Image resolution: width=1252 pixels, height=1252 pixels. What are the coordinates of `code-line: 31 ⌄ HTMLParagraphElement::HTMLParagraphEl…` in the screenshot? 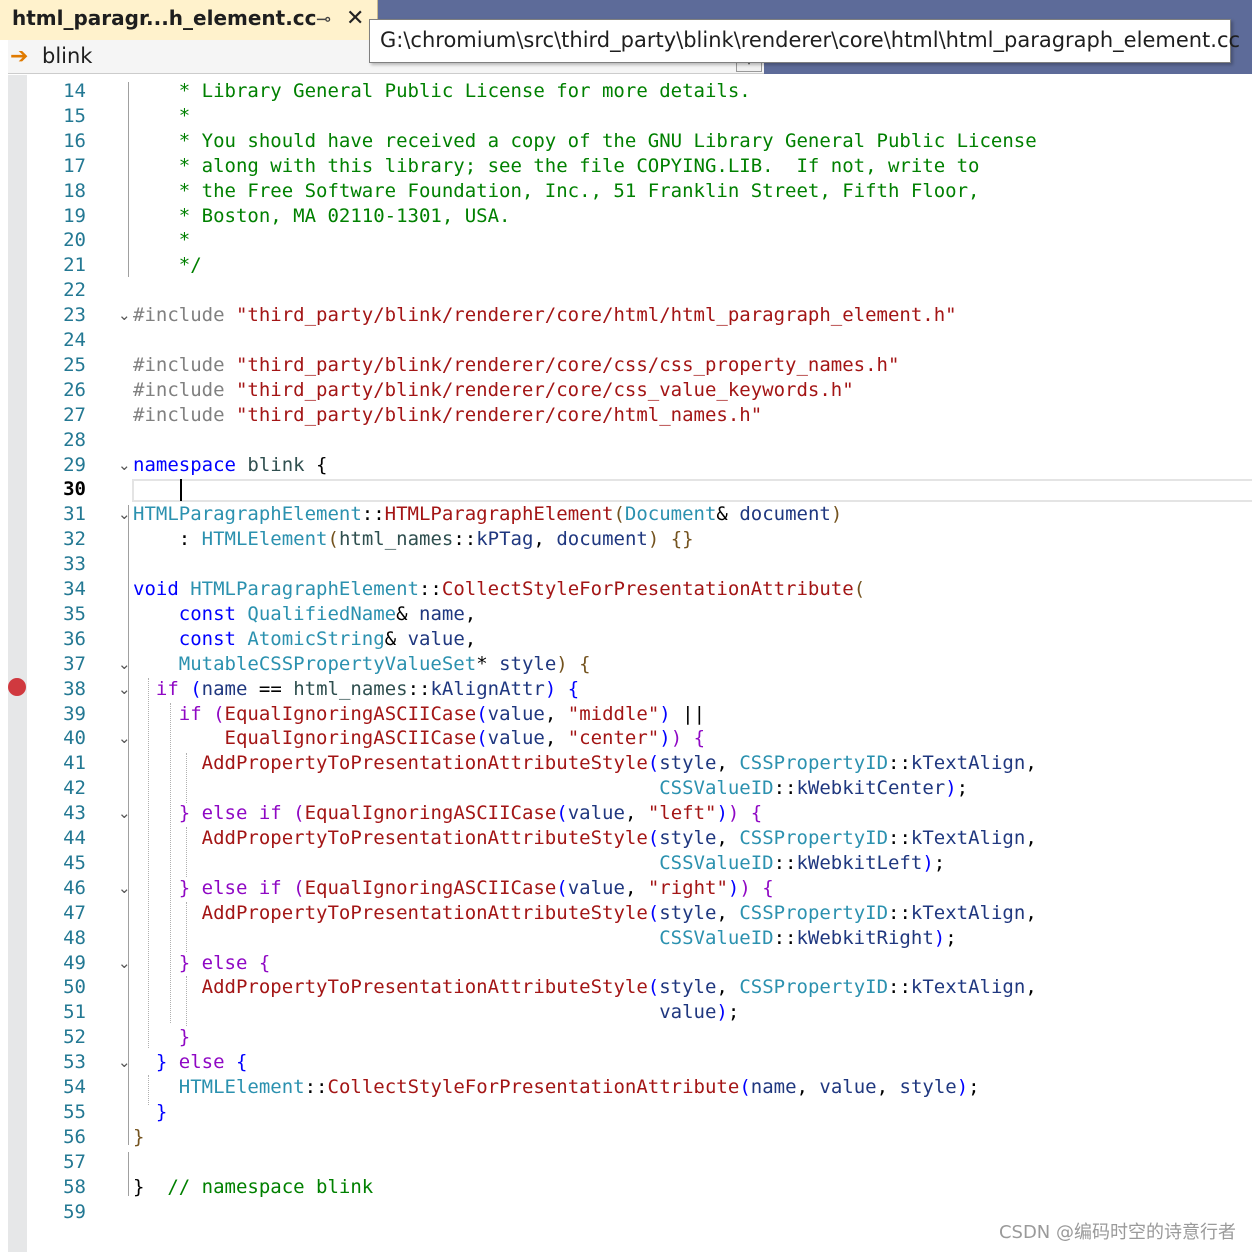 It's located at (639, 514).